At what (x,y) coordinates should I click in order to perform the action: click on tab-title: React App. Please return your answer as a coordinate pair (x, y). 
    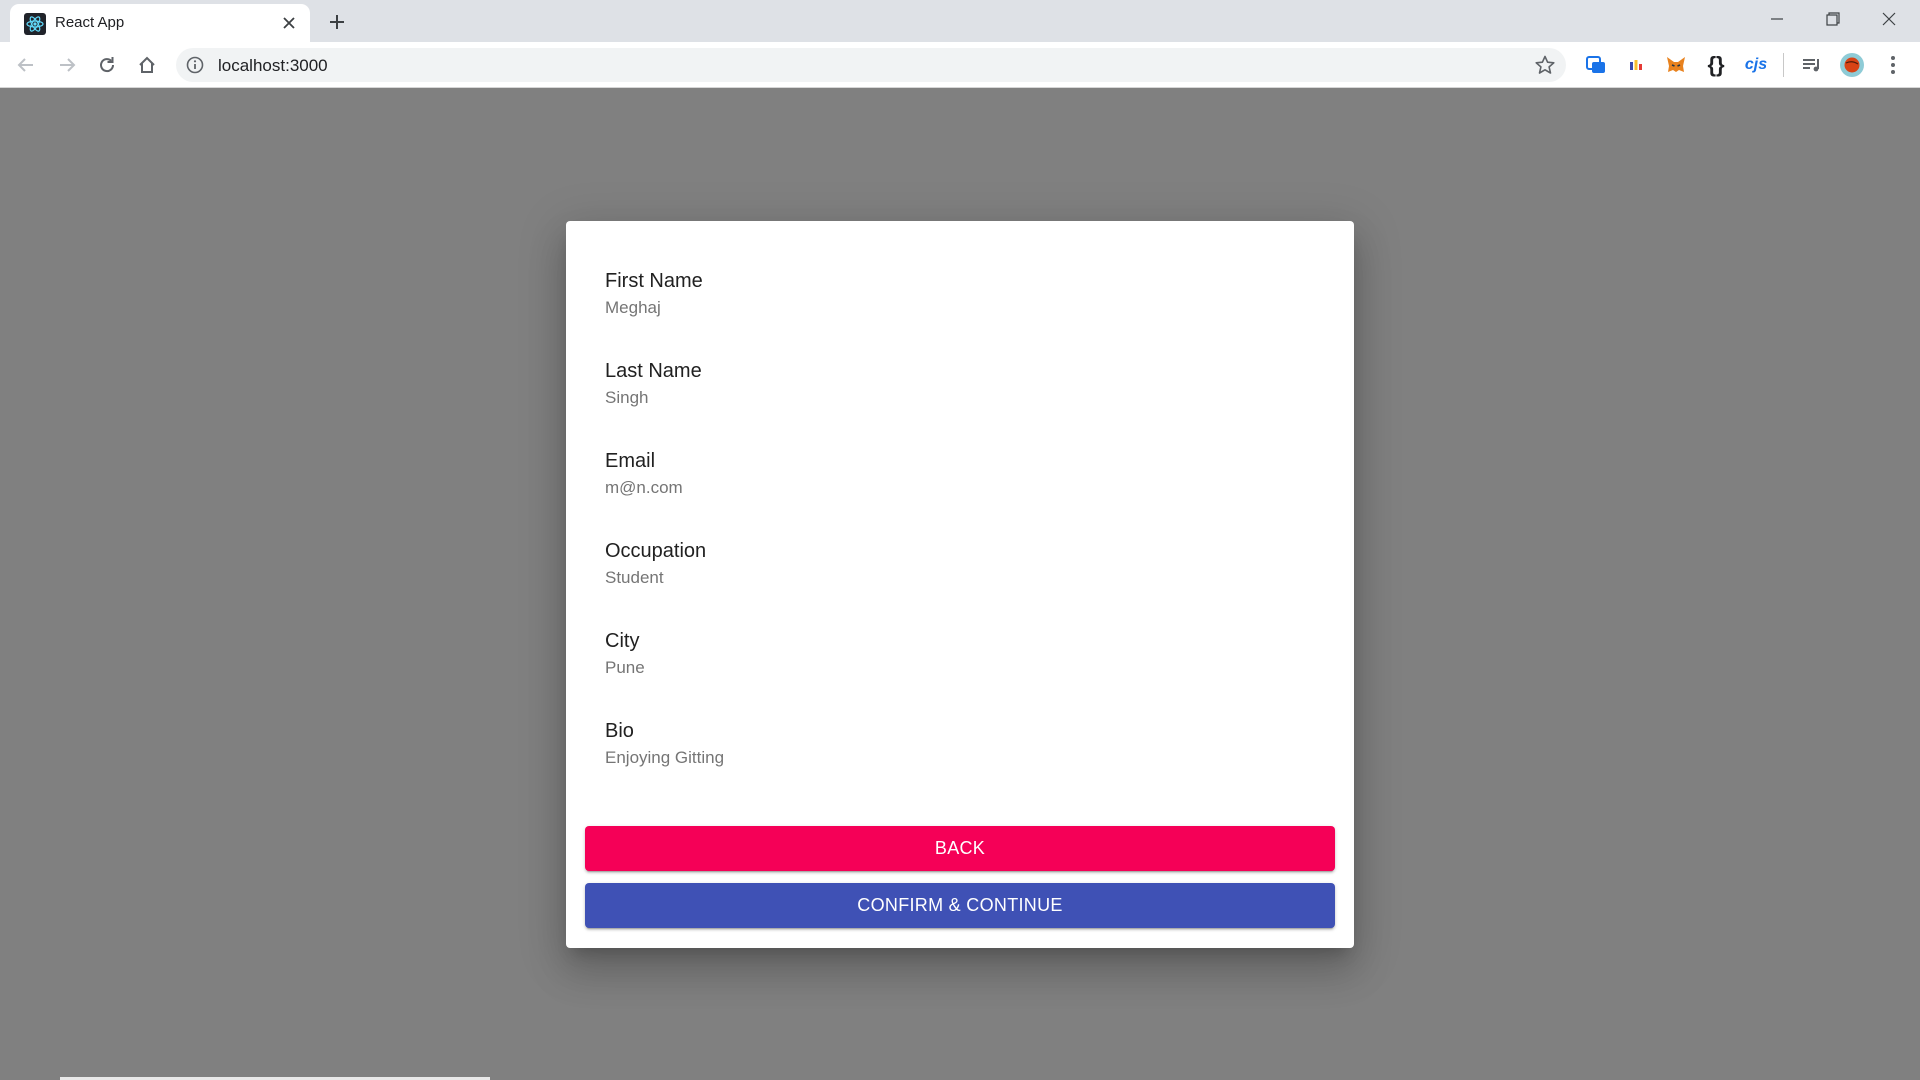
    Looking at the image, I should click on (90, 22).